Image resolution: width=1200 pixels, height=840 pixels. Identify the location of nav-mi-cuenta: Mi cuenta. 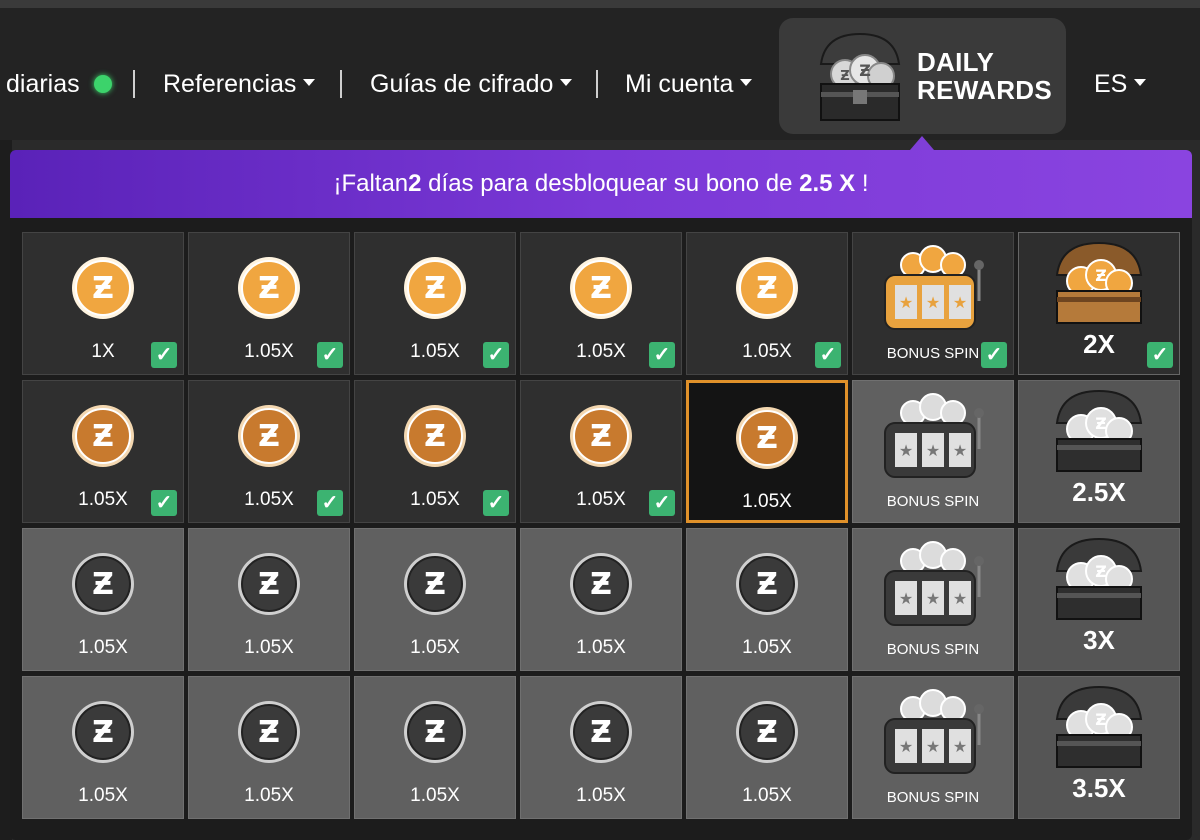
(689, 84).